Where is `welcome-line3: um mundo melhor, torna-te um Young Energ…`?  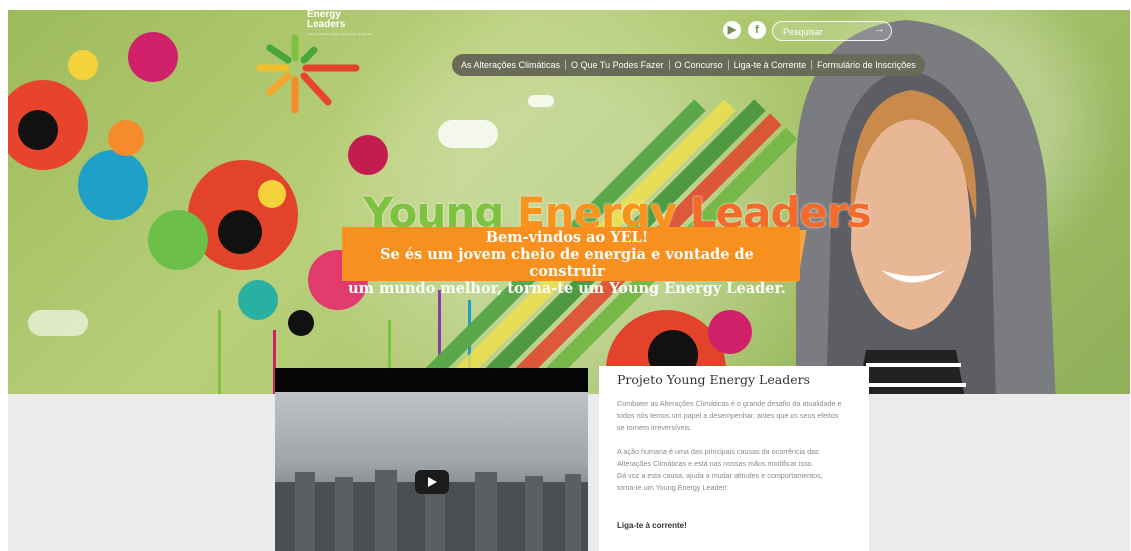
welcome-line3: um mundo melhor, torna-te um Young Energ… is located at coordinates (567, 288).